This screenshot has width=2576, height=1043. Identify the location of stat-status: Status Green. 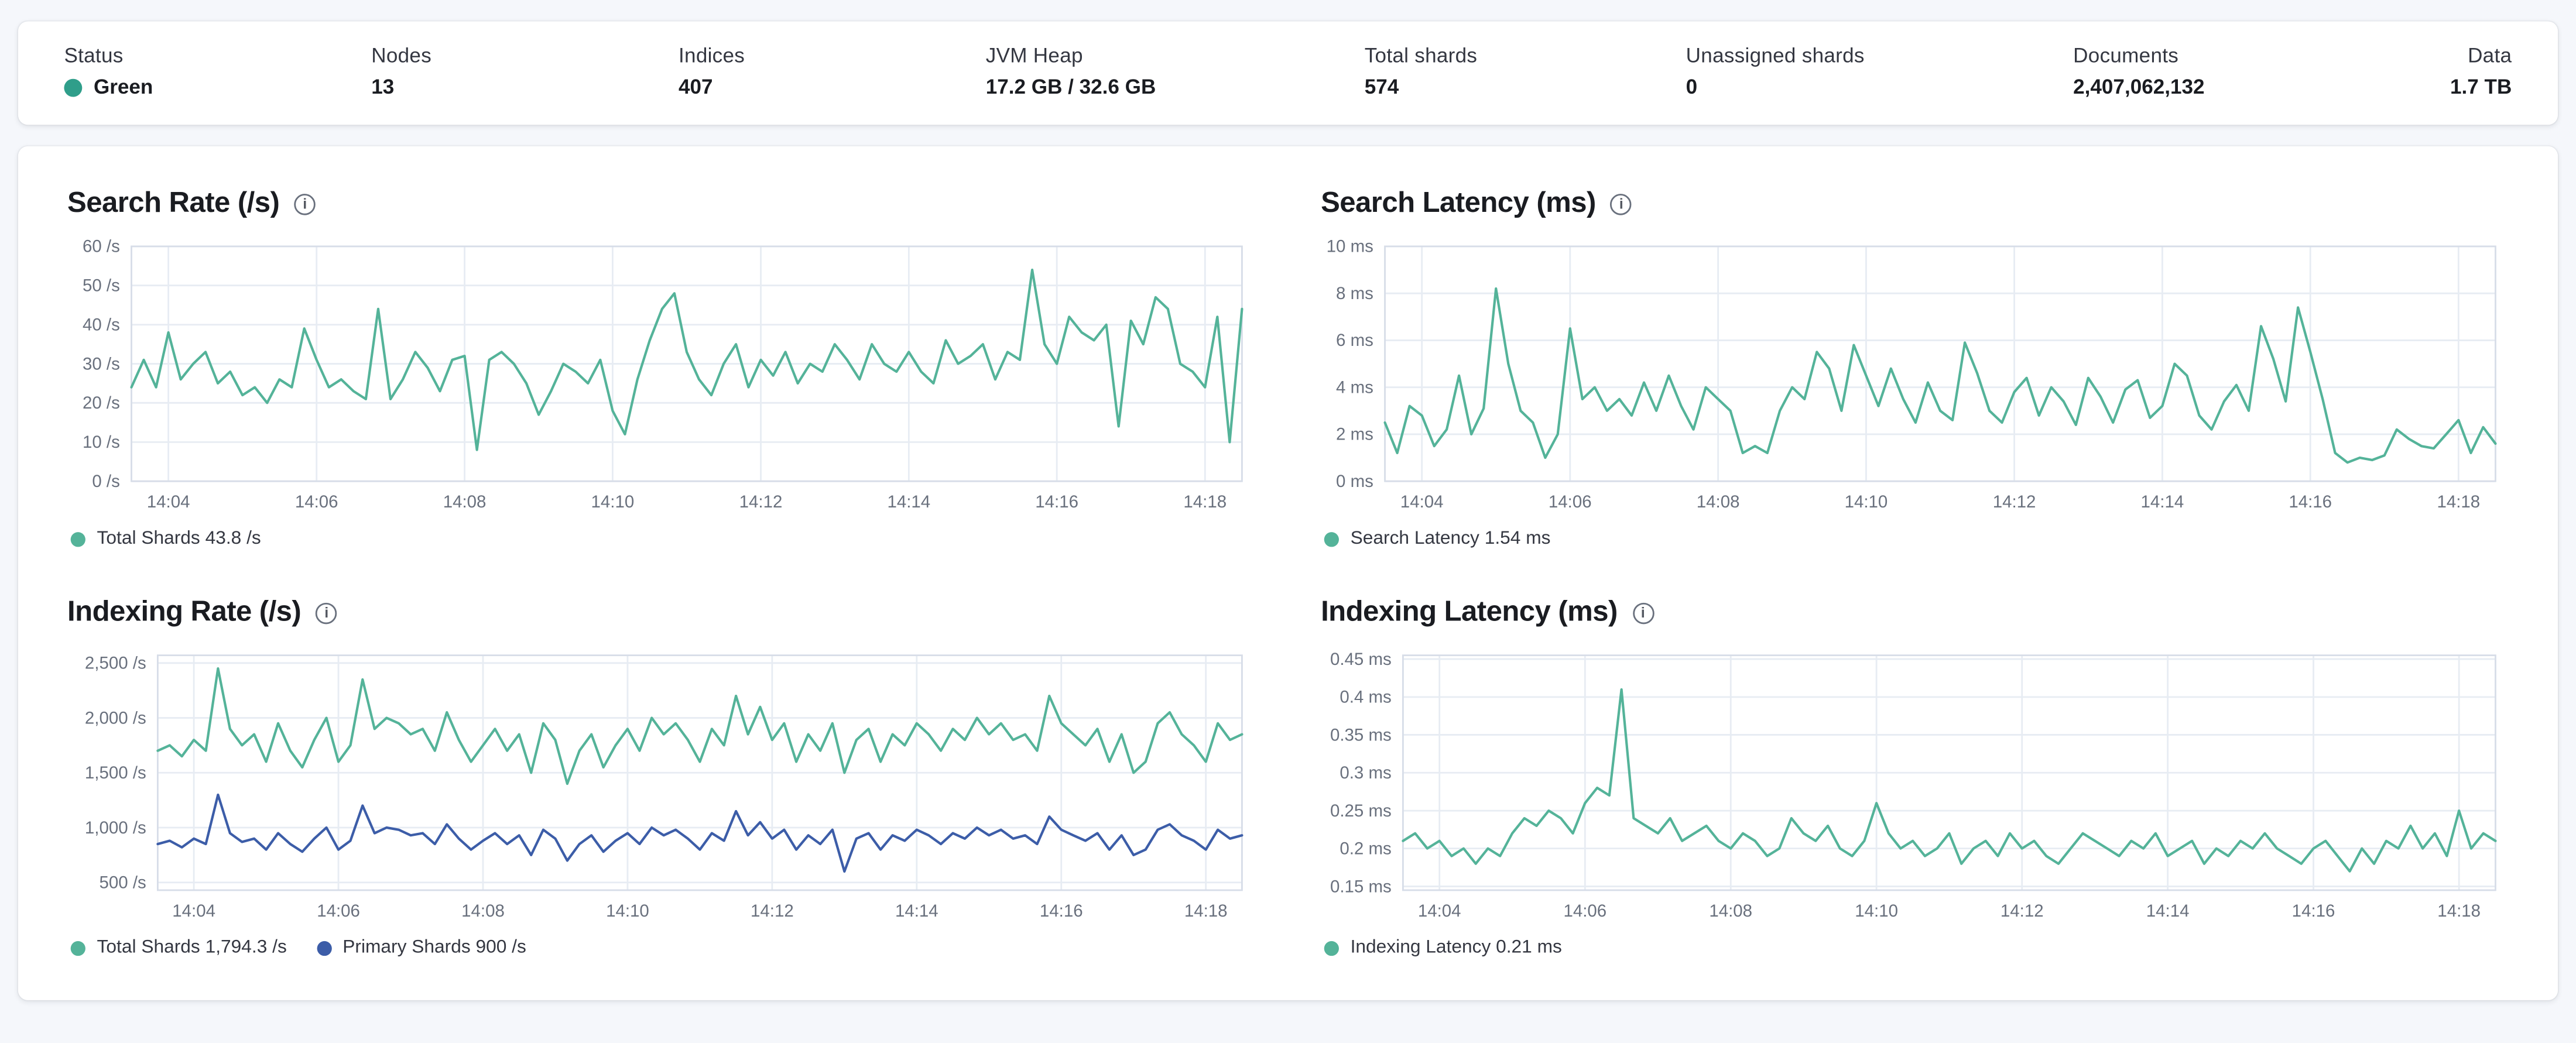
(113, 71).